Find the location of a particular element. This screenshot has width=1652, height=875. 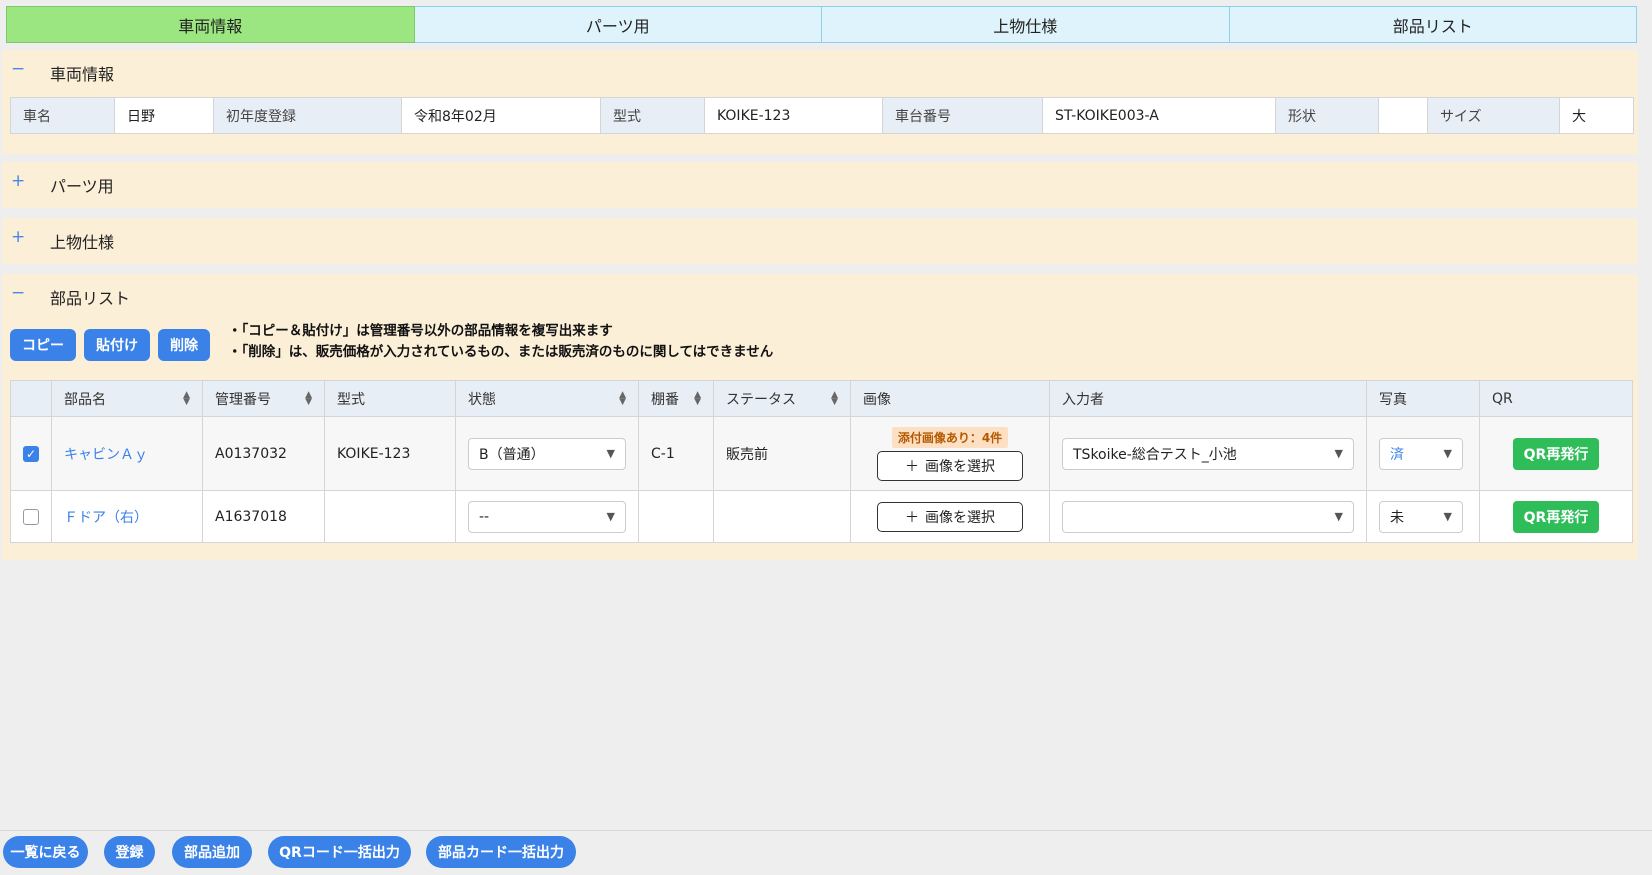

model is located at coordinates (390, 516).